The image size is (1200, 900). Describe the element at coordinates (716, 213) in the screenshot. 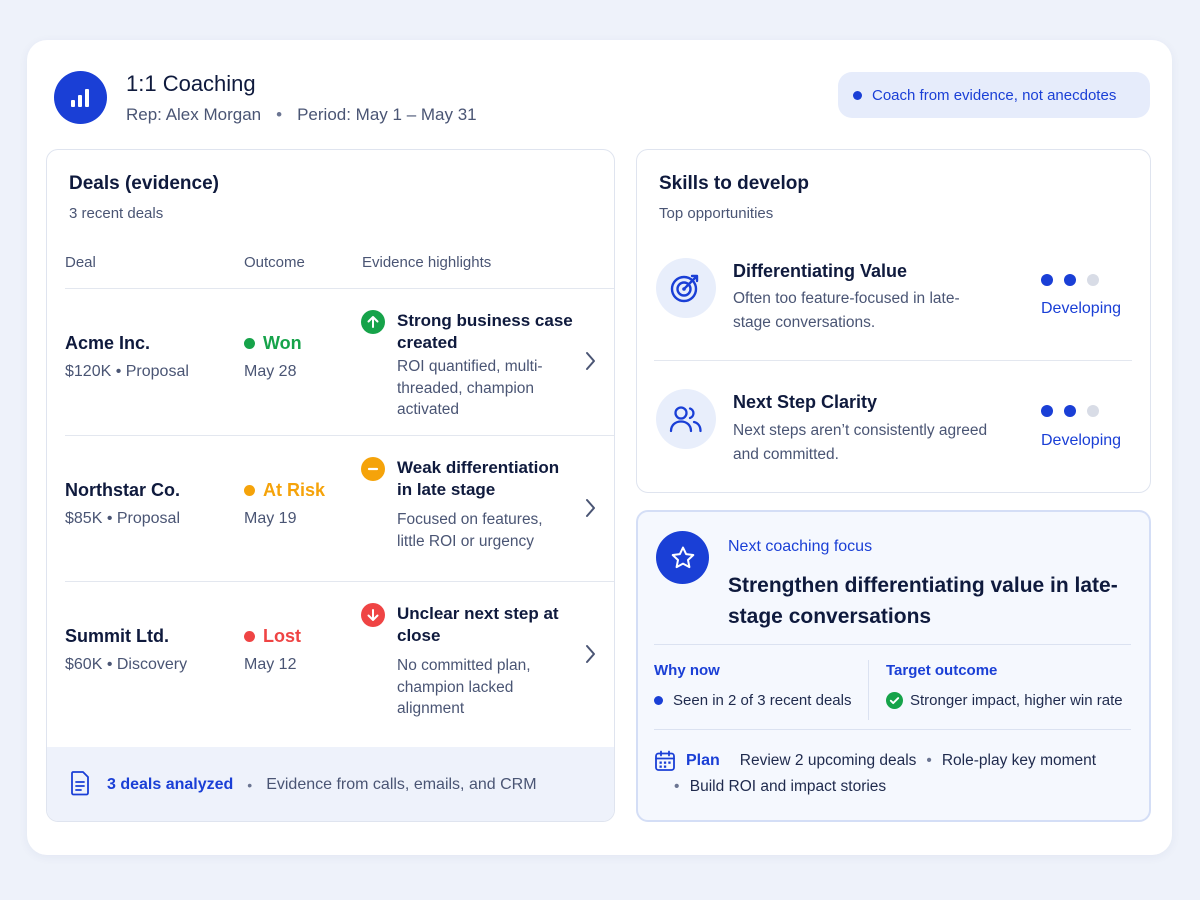

I see `skills-subtitle: Top opportunities` at that location.